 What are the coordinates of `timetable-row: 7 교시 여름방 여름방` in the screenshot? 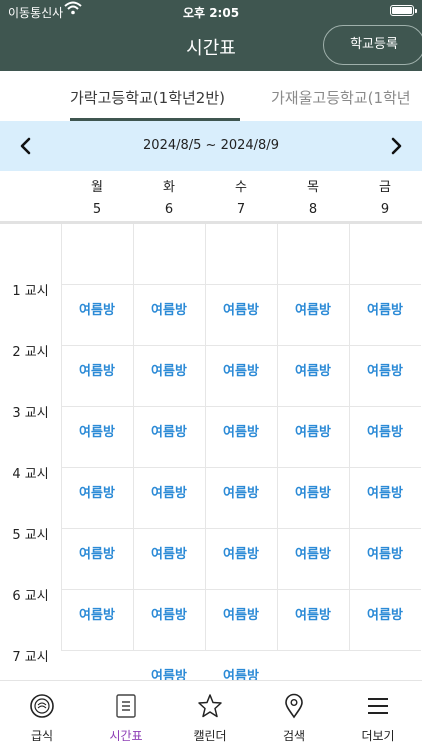 It's located at (211, 635).